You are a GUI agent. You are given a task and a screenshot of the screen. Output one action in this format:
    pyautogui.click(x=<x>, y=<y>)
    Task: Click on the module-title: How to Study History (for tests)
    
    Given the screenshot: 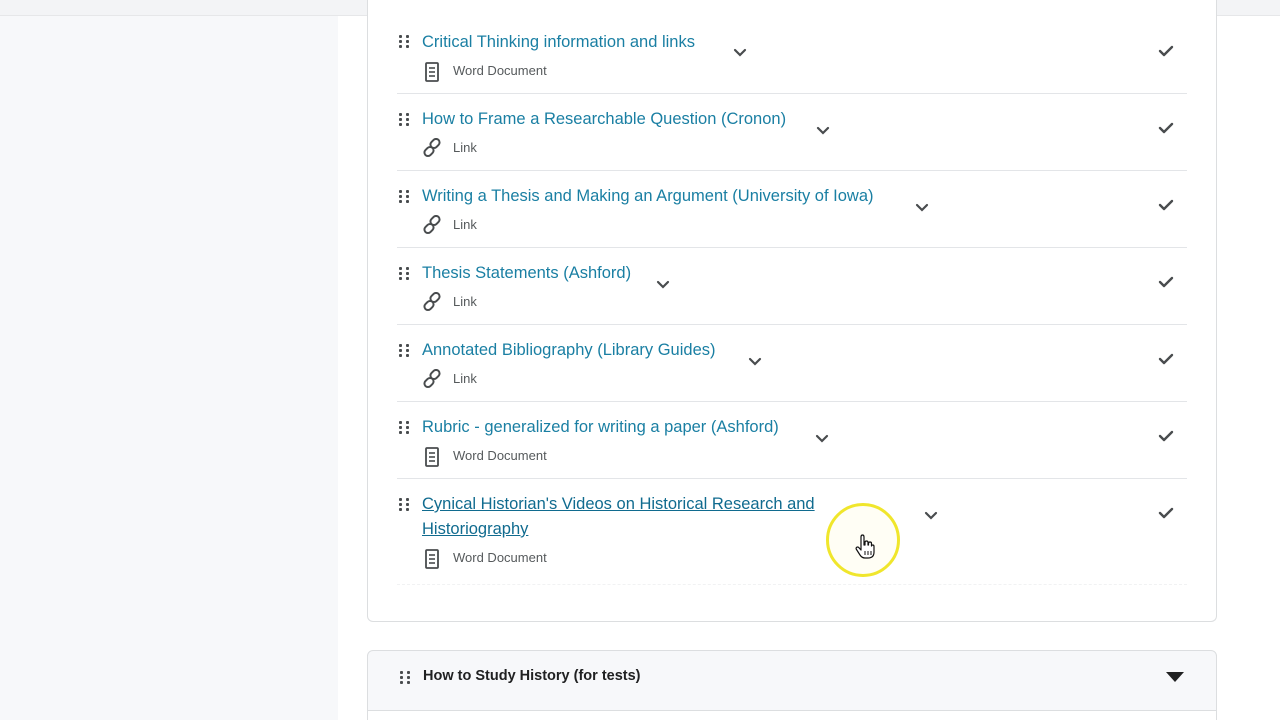 What is the action you would take?
    pyautogui.click(x=532, y=676)
    